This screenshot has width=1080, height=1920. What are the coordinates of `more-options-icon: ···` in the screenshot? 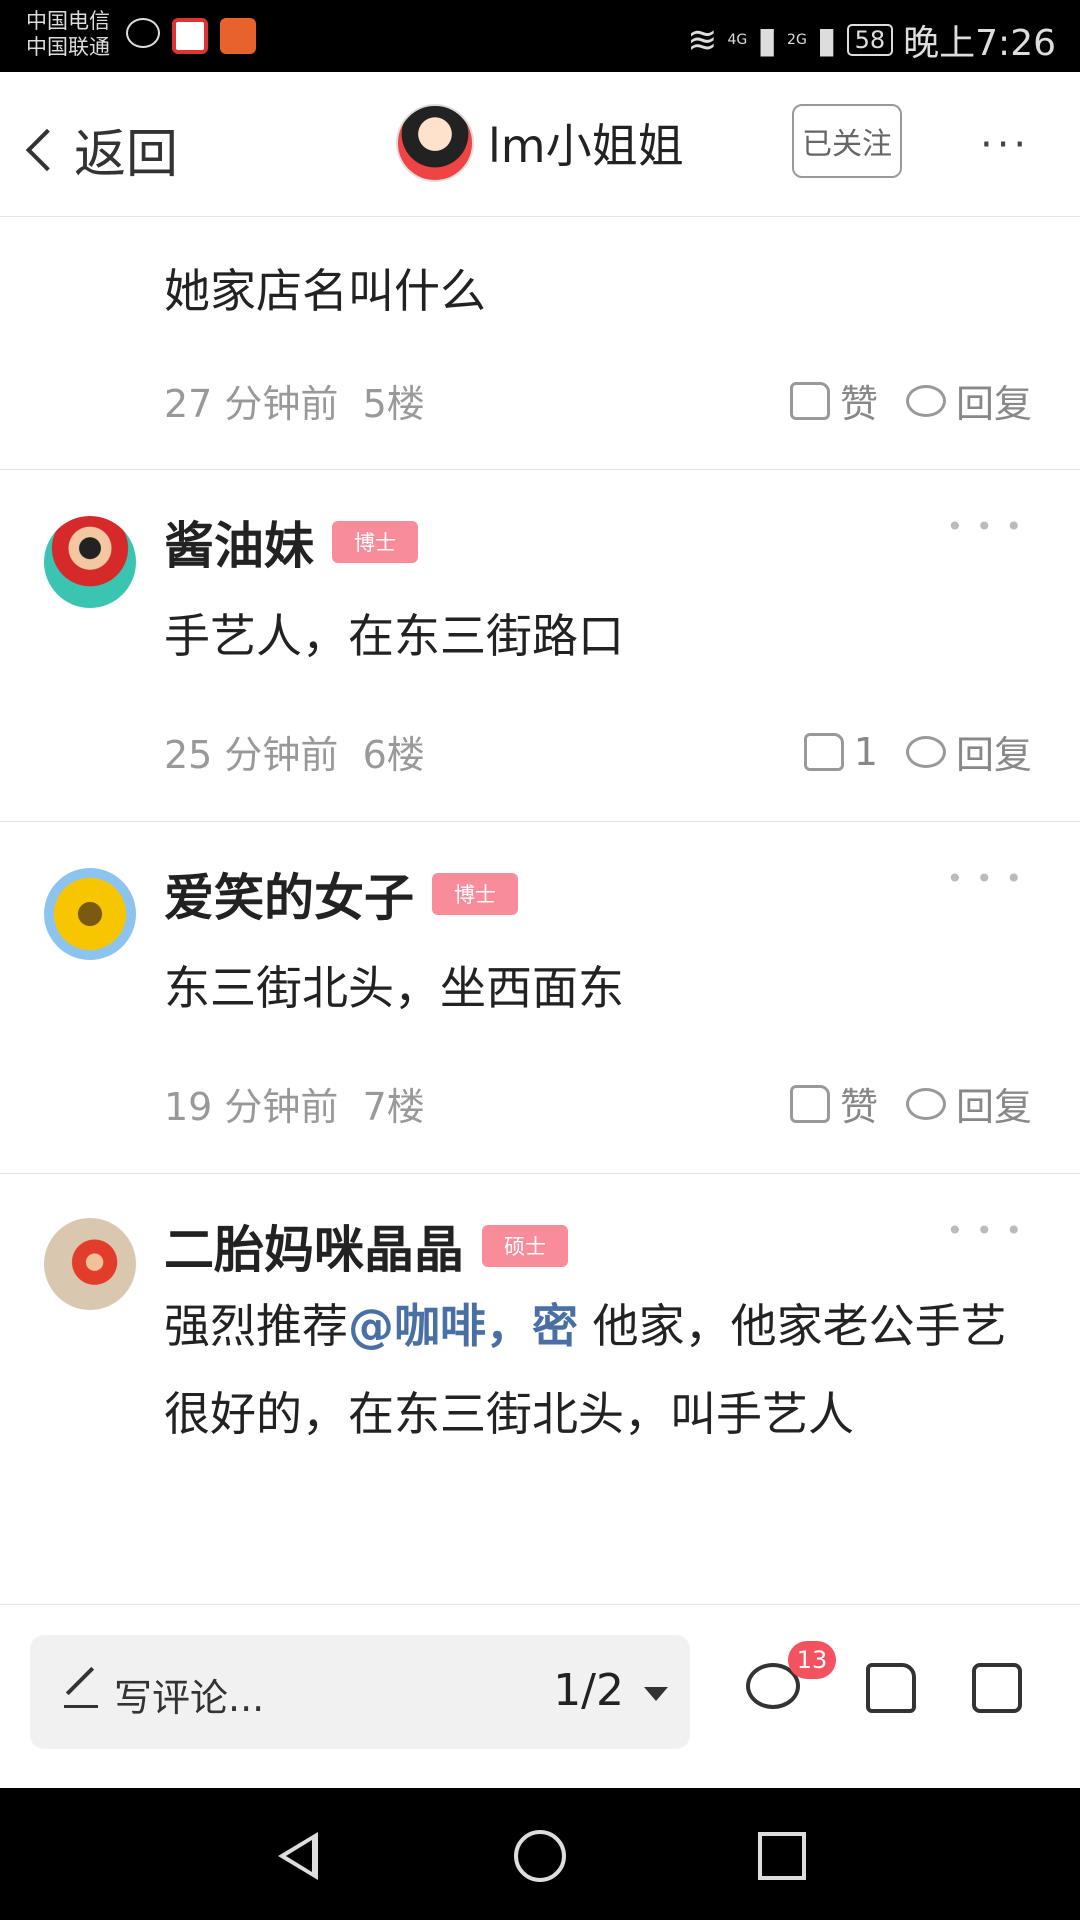 It's located at (1005, 145).